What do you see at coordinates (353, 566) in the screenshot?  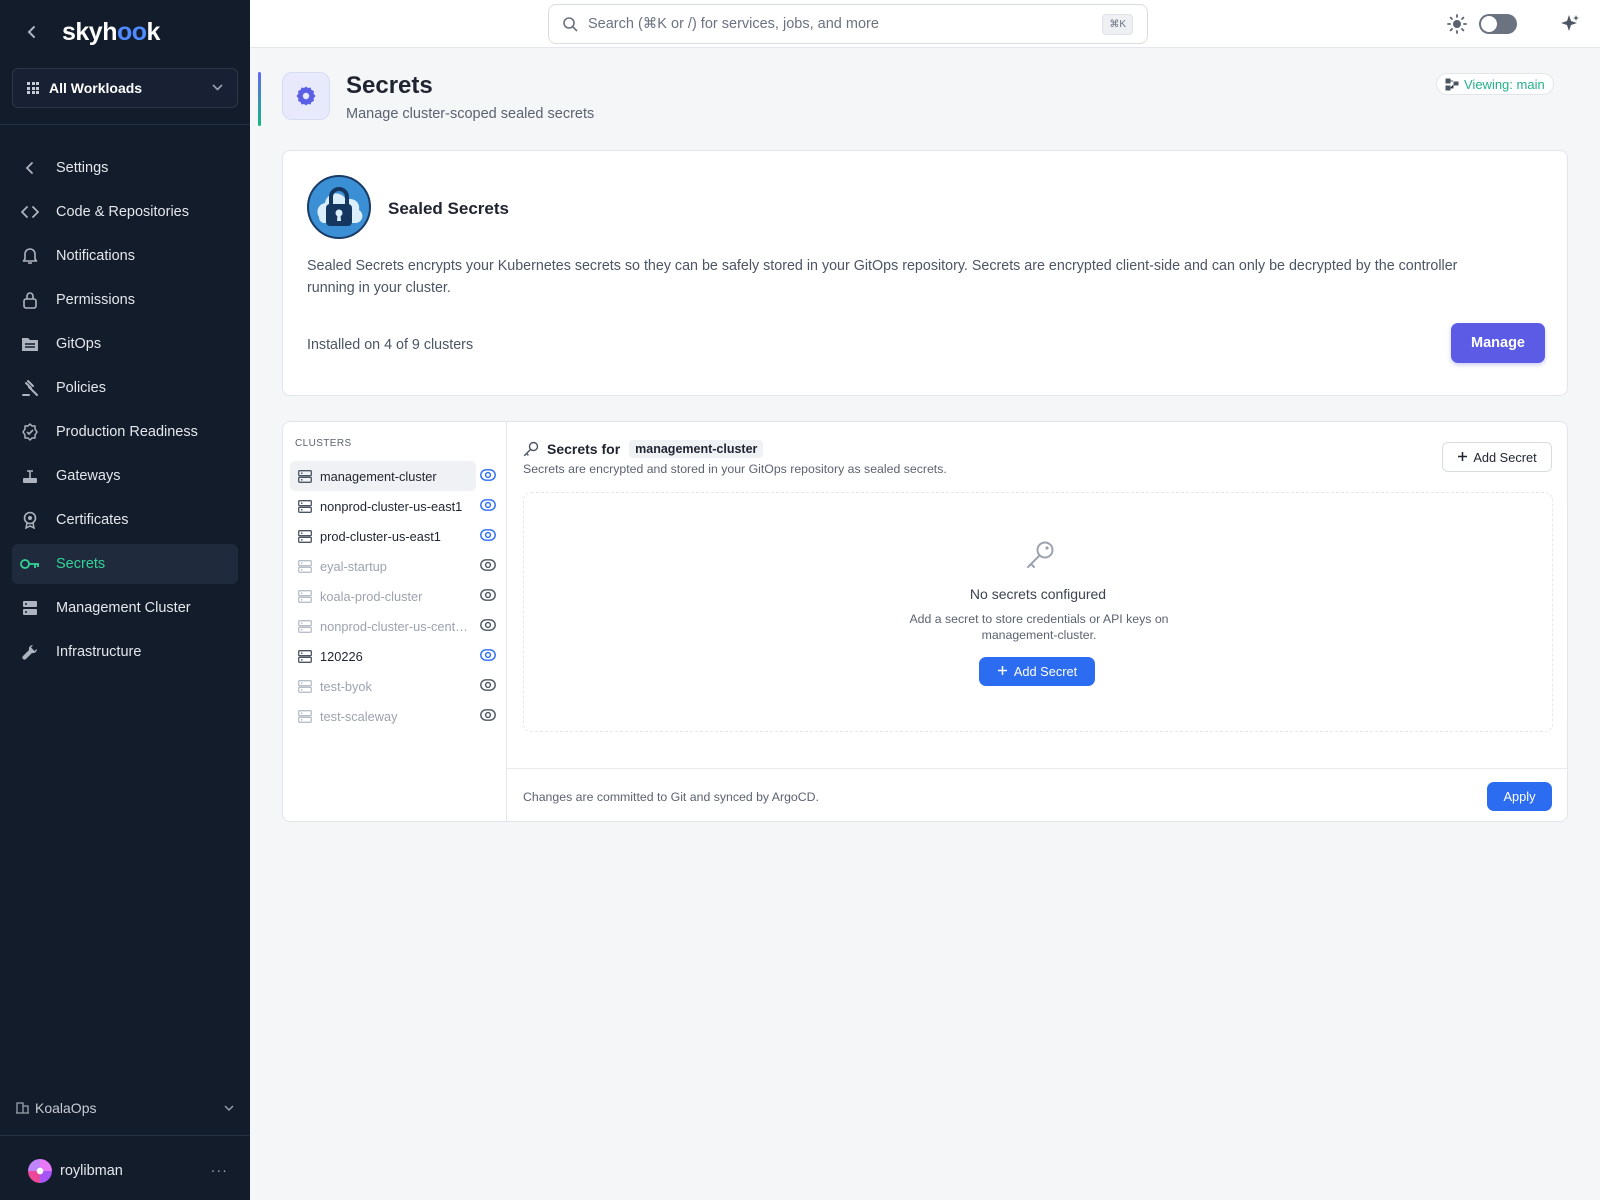 I see `cluster-name: eyal-startup` at bounding box center [353, 566].